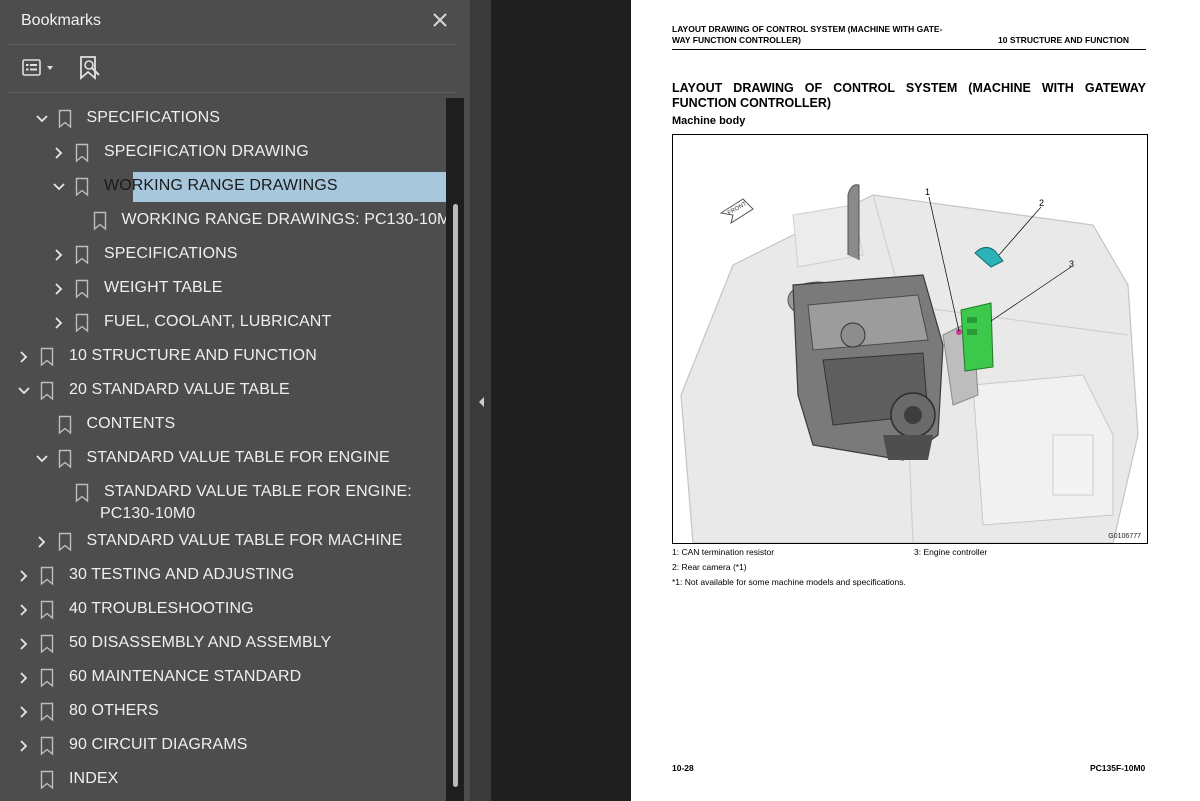  I want to click on bookmark-label-continued: PC130-10M0, so click(148, 513).